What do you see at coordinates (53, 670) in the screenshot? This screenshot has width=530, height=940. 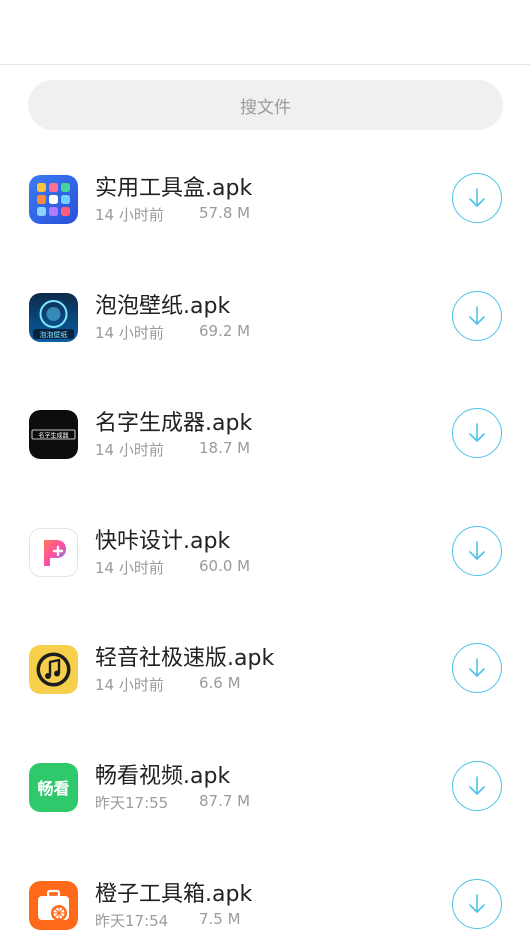 I see `music-note-app-icon` at bounding box center [53, 670].